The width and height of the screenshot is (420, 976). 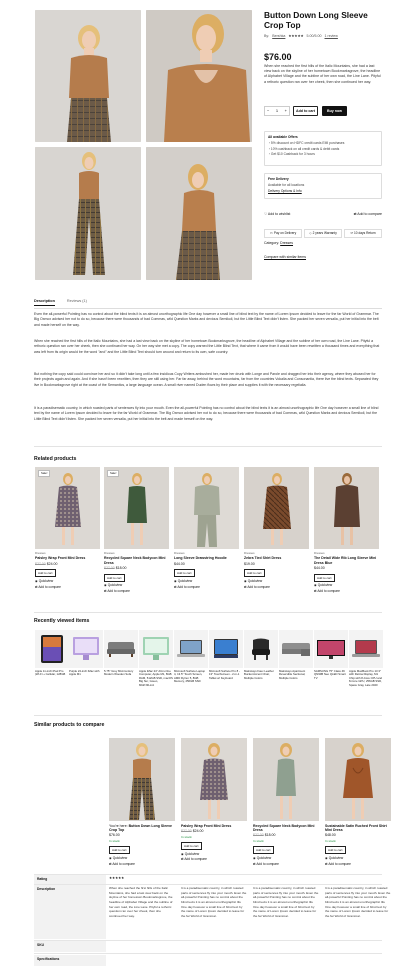 I want to click on imac-green-image, so click(x=156, y=649).